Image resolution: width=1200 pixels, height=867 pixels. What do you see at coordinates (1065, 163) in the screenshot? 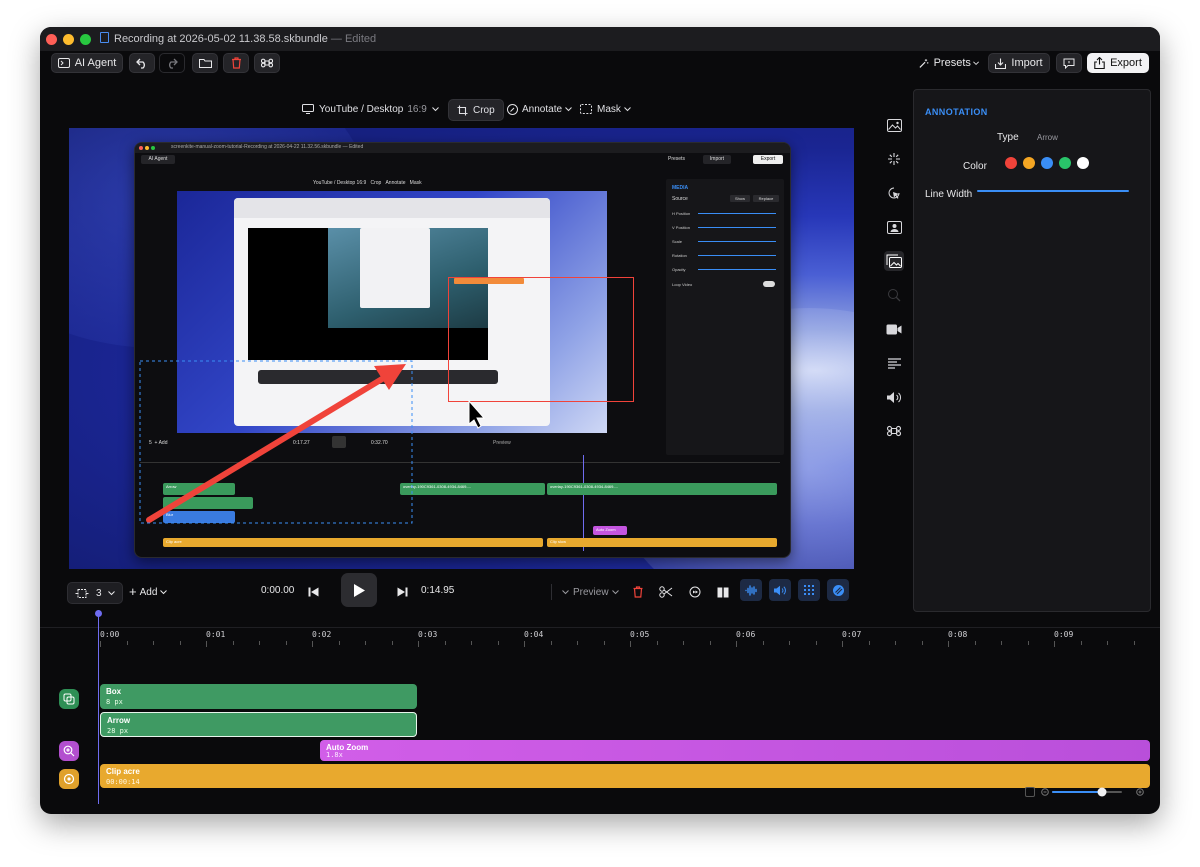
I see `color-swatch-green` at bounding box center [1065, 163].